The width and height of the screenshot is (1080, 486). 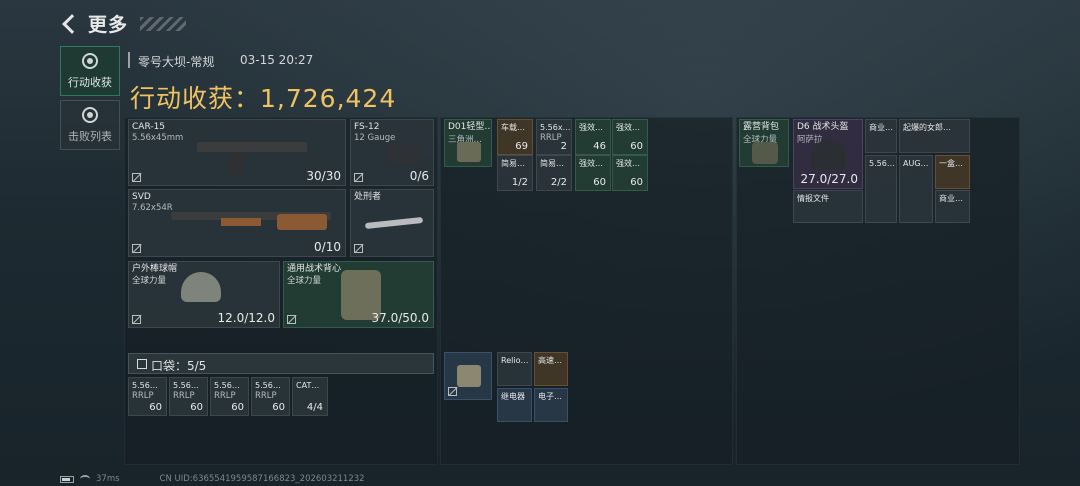 What do you see at coordinates (179, 366) in the screenshot?
I see `pocket-label: 口袋：5/5` at bounding box center [179, 366].